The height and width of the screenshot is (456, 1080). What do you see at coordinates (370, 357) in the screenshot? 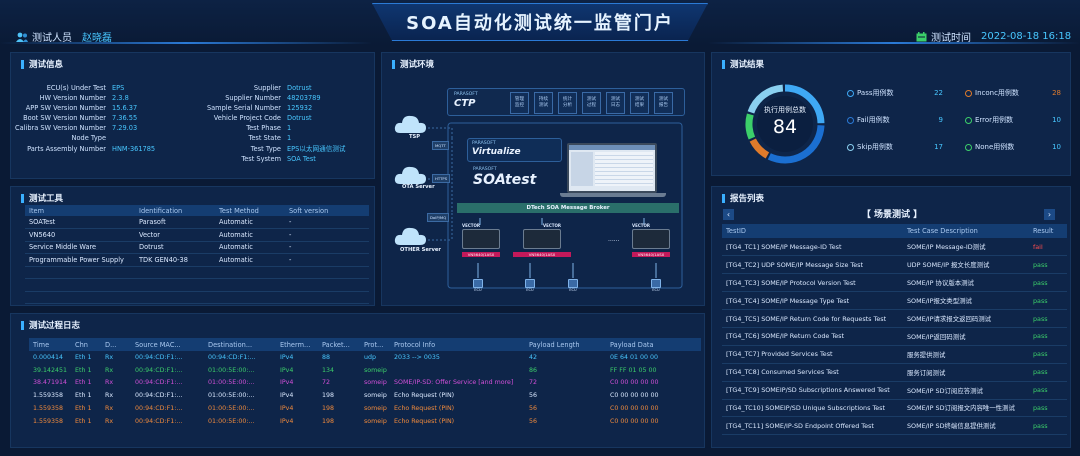
I see `log-cell: udp` at bounding box center [370, 357].